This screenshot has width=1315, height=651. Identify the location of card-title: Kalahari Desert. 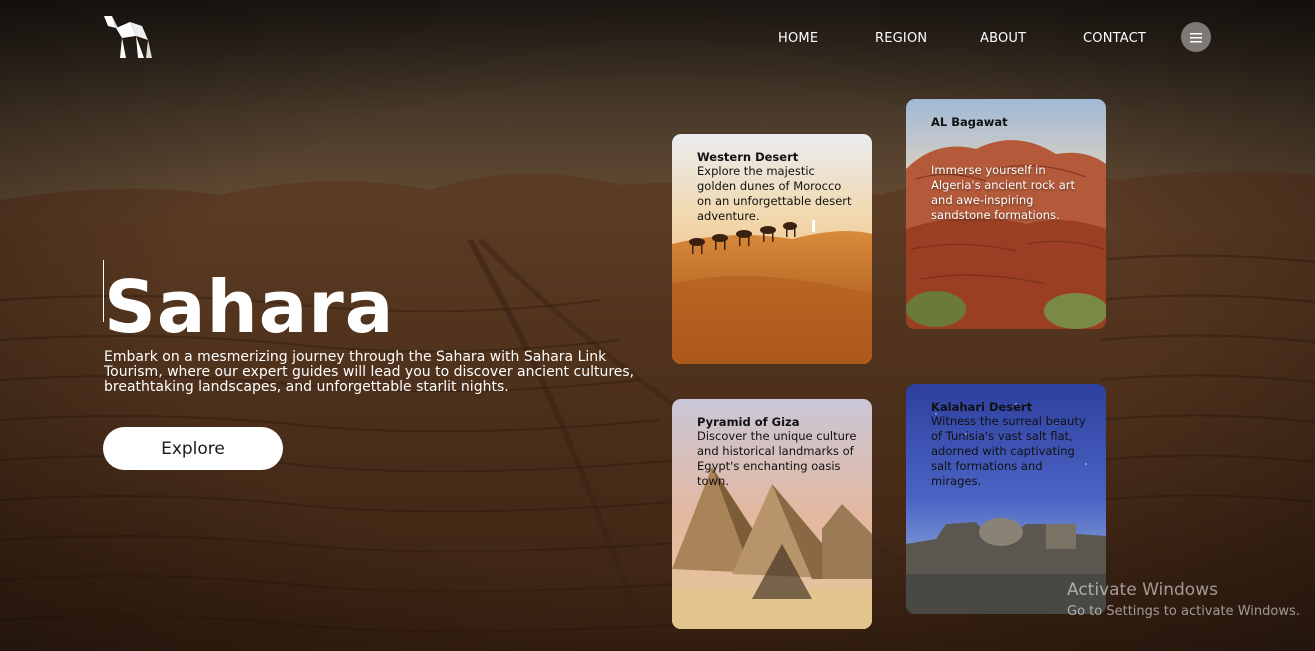
(982, 407).